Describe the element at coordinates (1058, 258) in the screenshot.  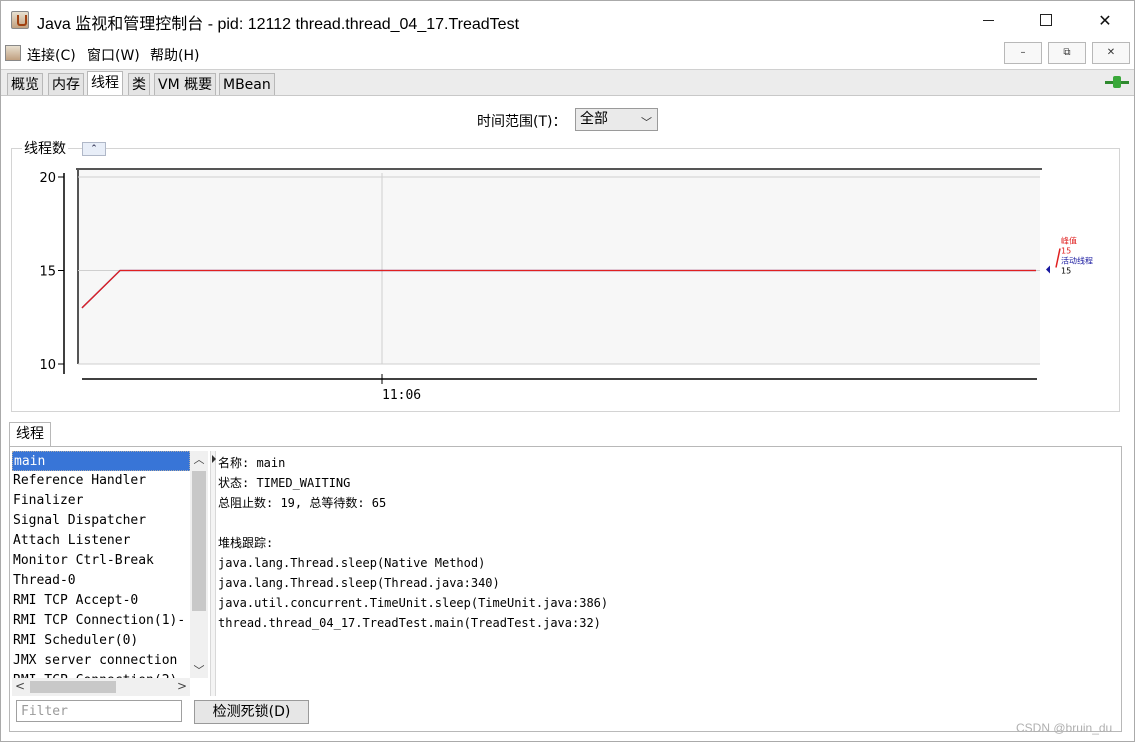
I see `peak-marker-line` at that location.